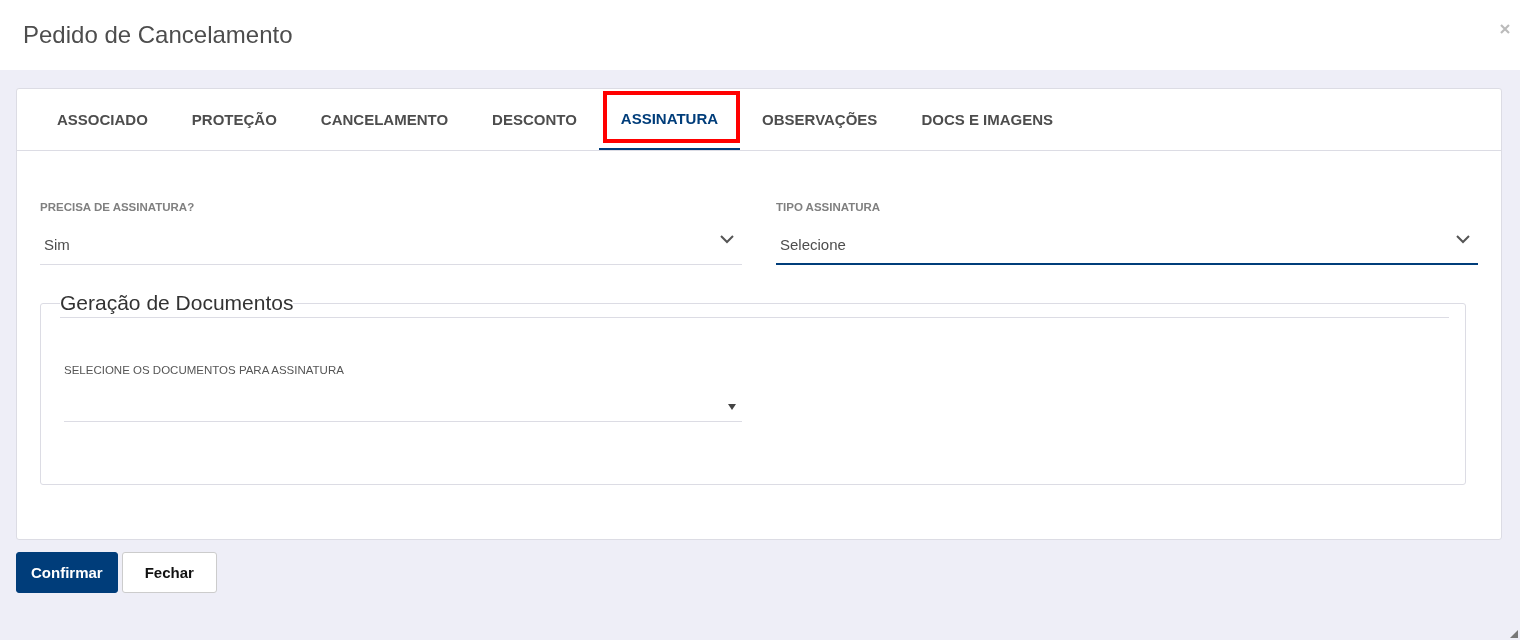 This screenshot has width=1520, height=640. What do you see at coordinates (669, 119) in the screenshot?
I see `tab: ASSINATURA` at bounding box center [669, 119].